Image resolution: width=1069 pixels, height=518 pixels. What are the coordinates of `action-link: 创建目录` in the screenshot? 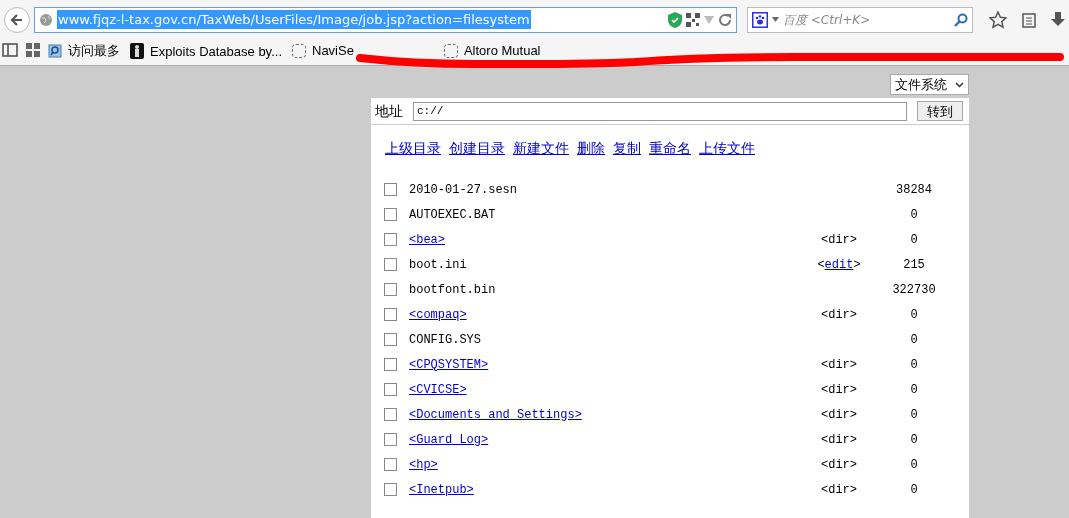 It's located at (477, 148).